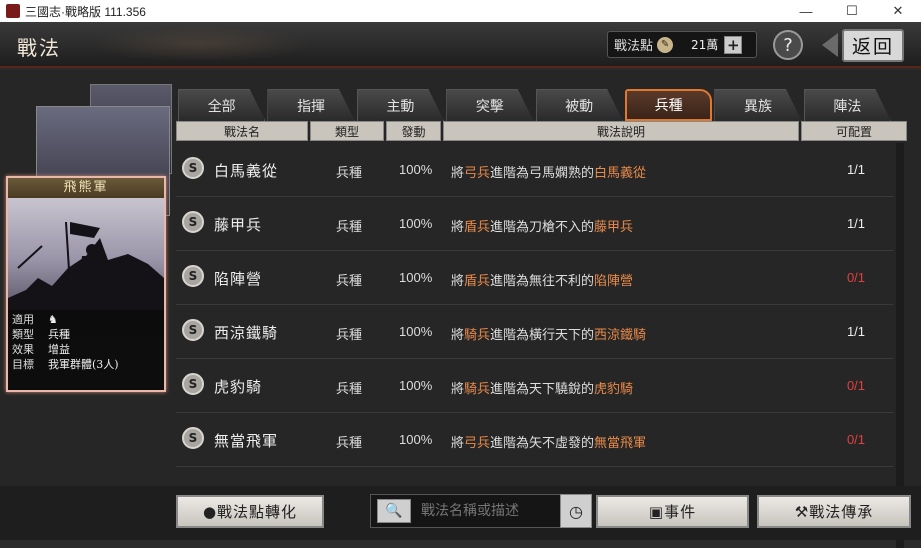  I want to click on back-arrow-icon, so click(829, 45).